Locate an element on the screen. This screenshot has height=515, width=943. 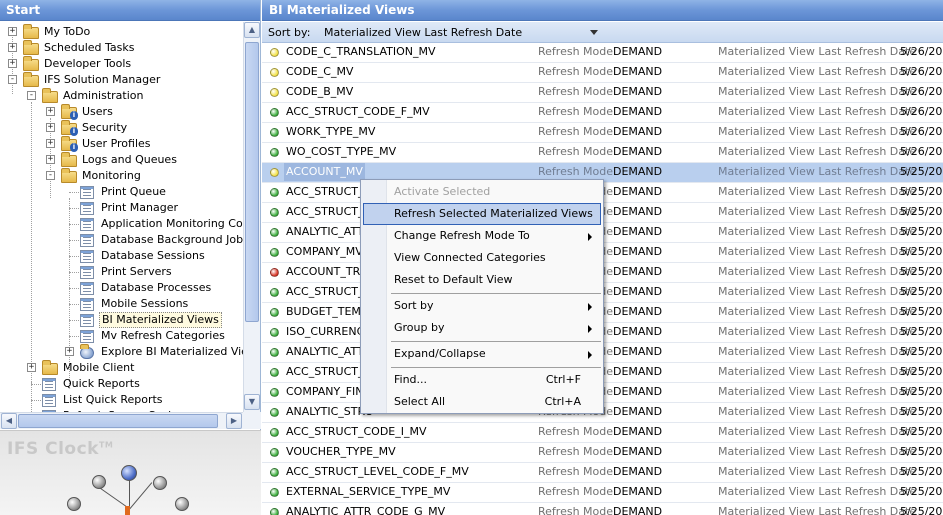
tree-node: List Quick Reports is located at coordinates (121, 400).